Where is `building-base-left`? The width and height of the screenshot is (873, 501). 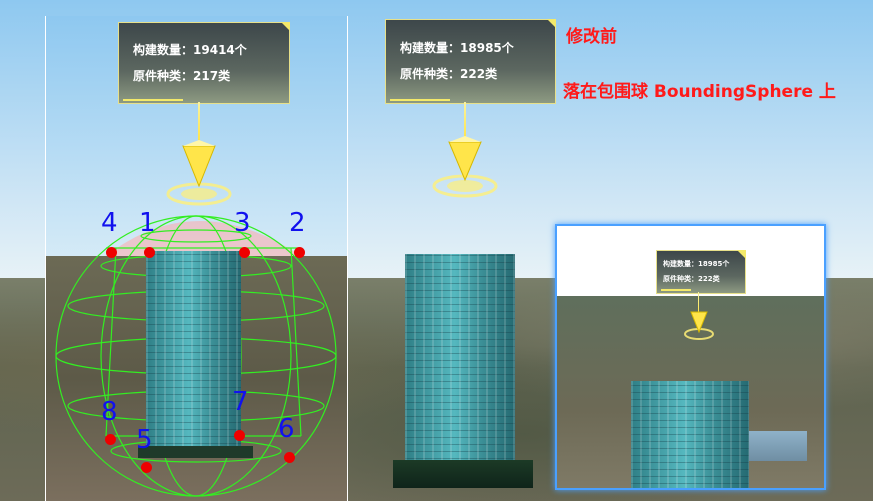
building-base-left is located at coordinates (195, 452).